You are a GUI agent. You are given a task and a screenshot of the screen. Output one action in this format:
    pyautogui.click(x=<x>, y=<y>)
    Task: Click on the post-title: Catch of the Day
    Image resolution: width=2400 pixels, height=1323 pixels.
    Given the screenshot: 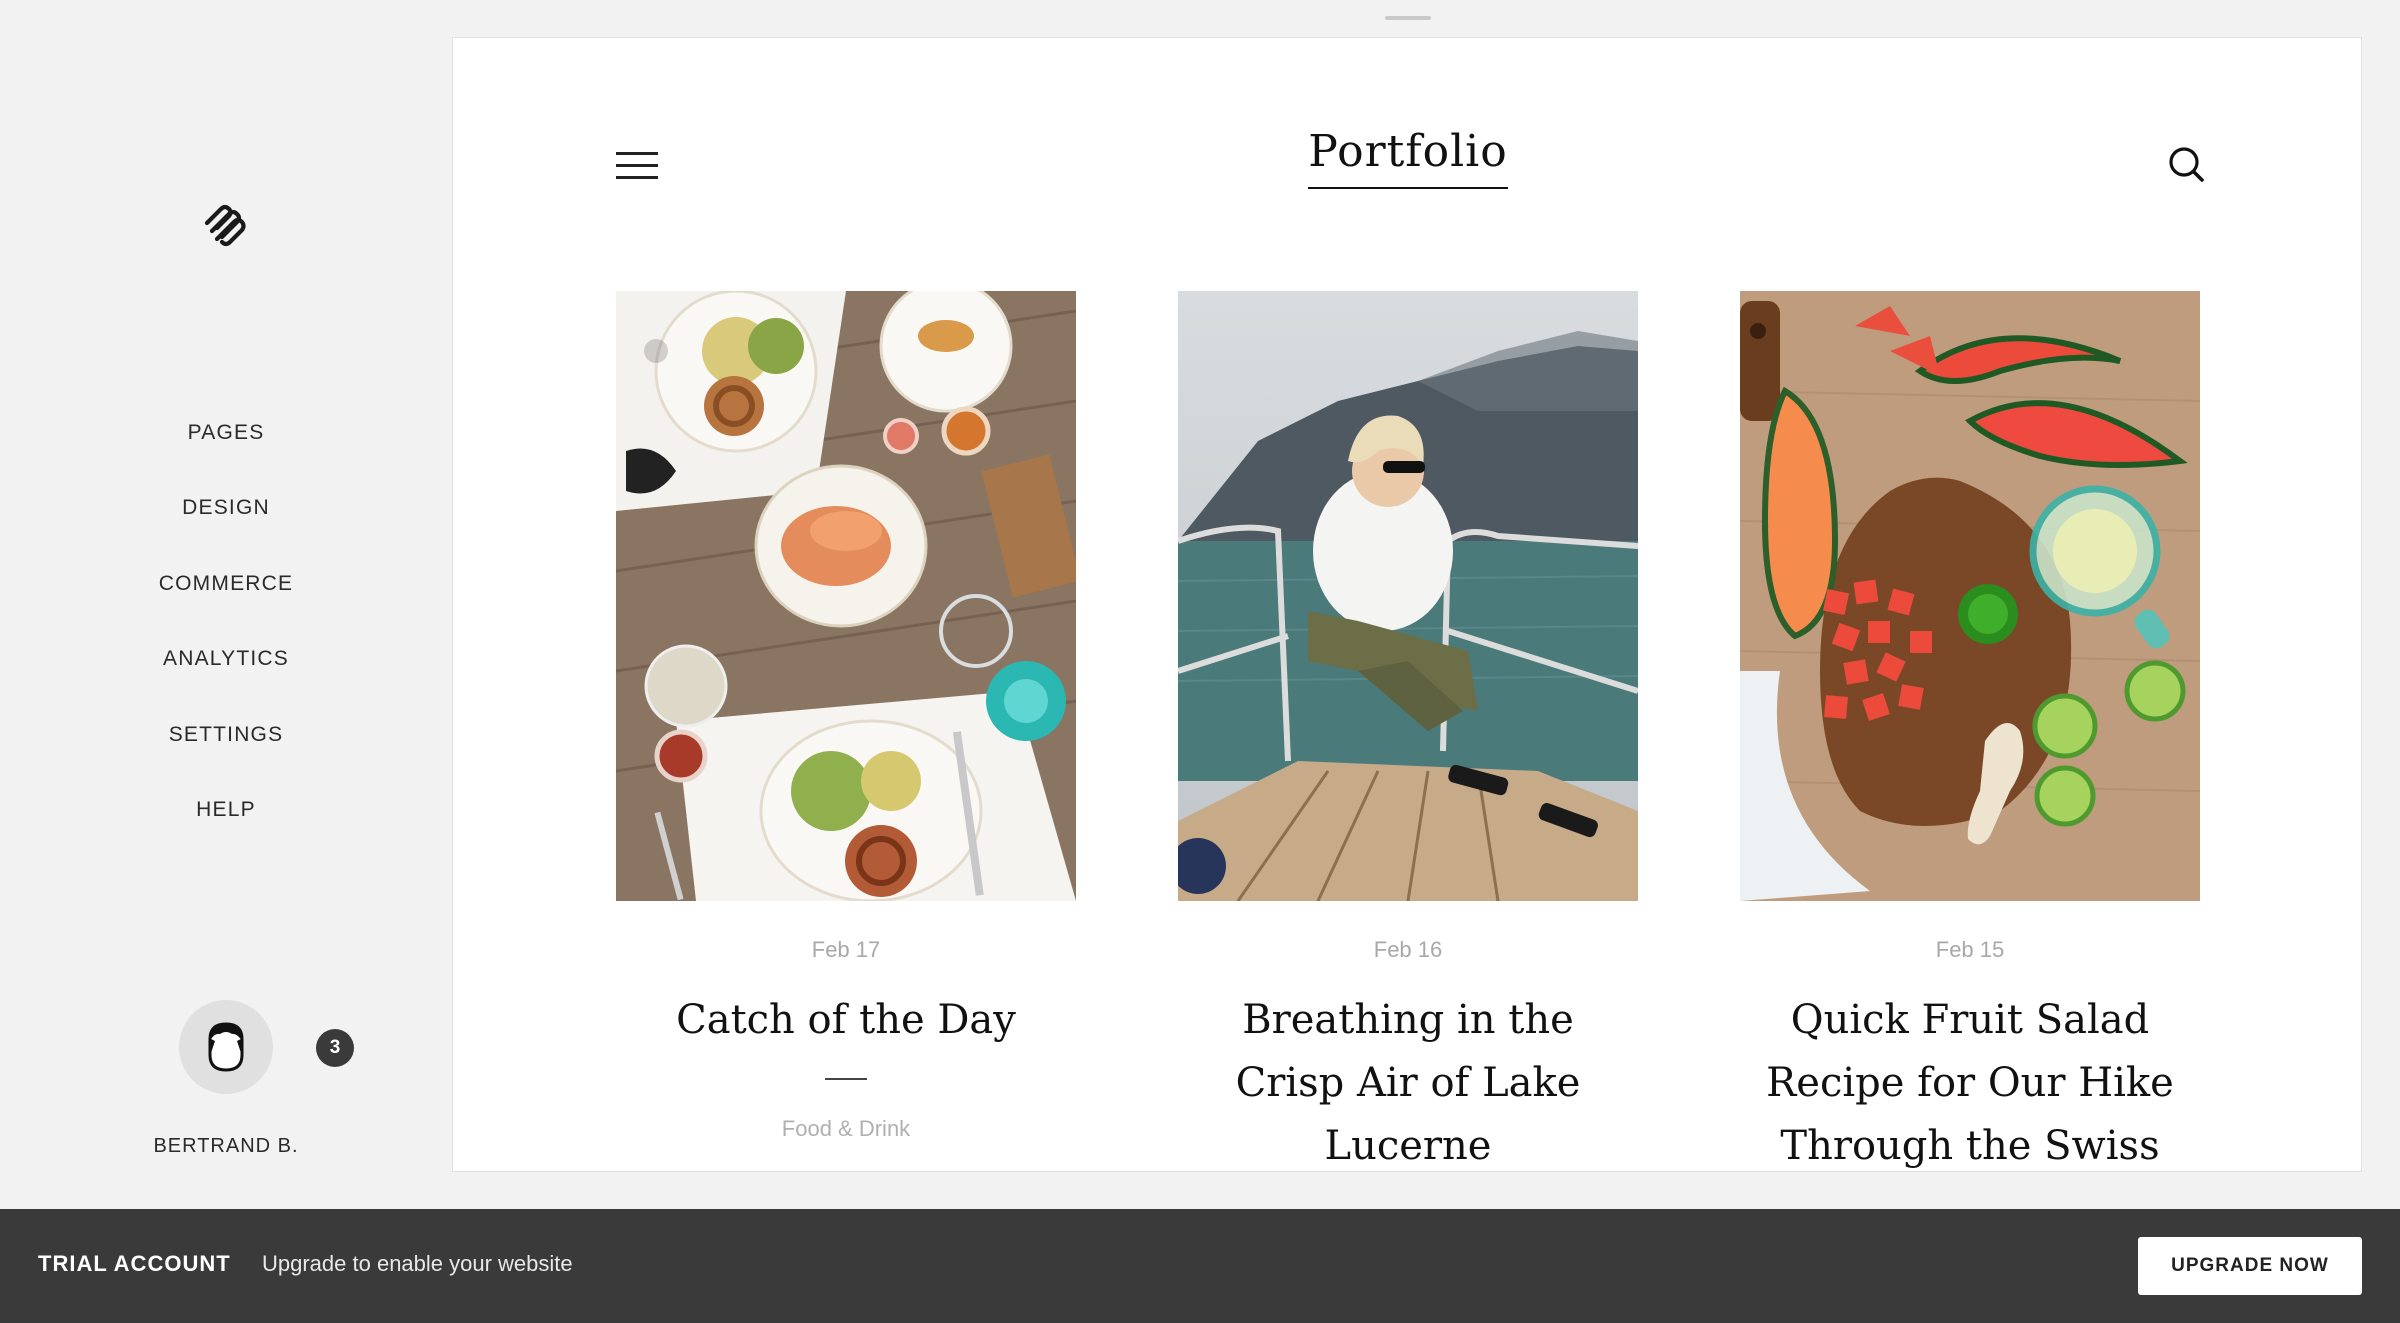 What is the action you would take?
    pyautogui.click(x=846, y=1020)
    